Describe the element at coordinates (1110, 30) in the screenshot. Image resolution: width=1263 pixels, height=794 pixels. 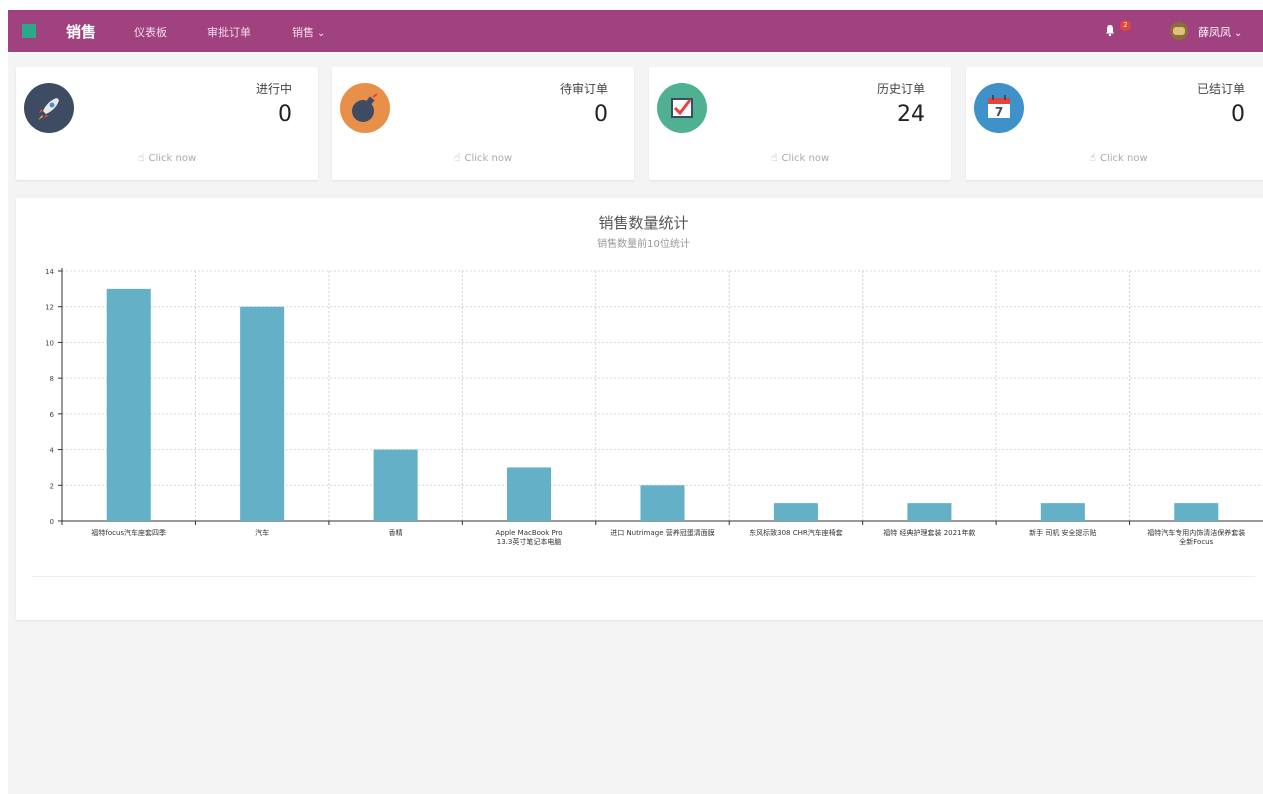
I see `bell-icon` at that location.